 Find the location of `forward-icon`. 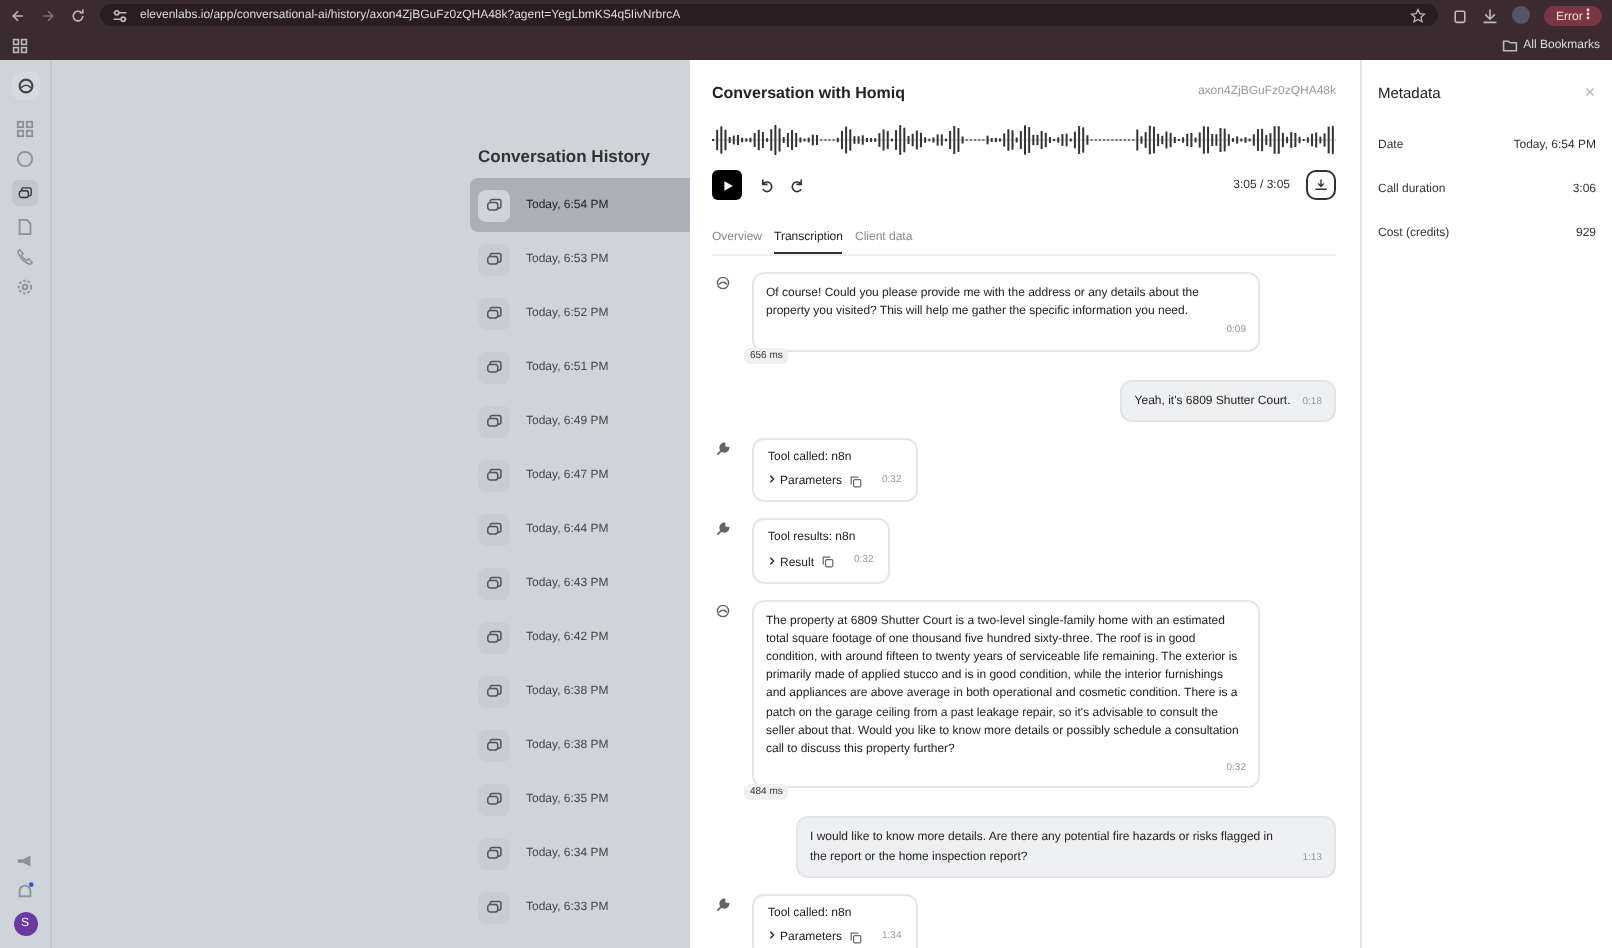

forward-icon is located at coordinates (48, 15).